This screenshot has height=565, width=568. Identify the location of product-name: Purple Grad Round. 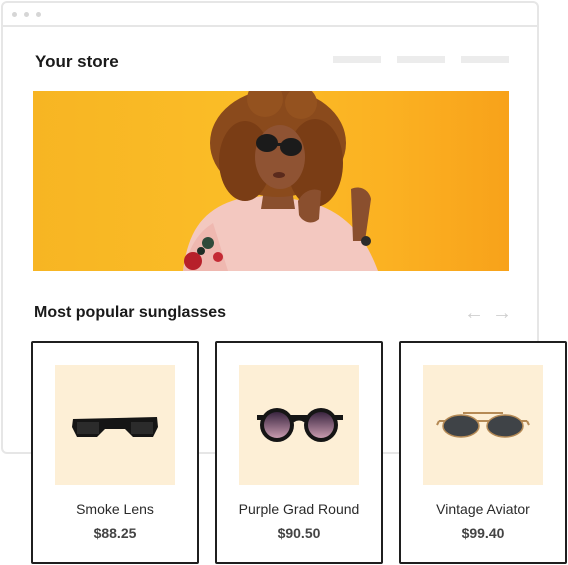
(299, 509).